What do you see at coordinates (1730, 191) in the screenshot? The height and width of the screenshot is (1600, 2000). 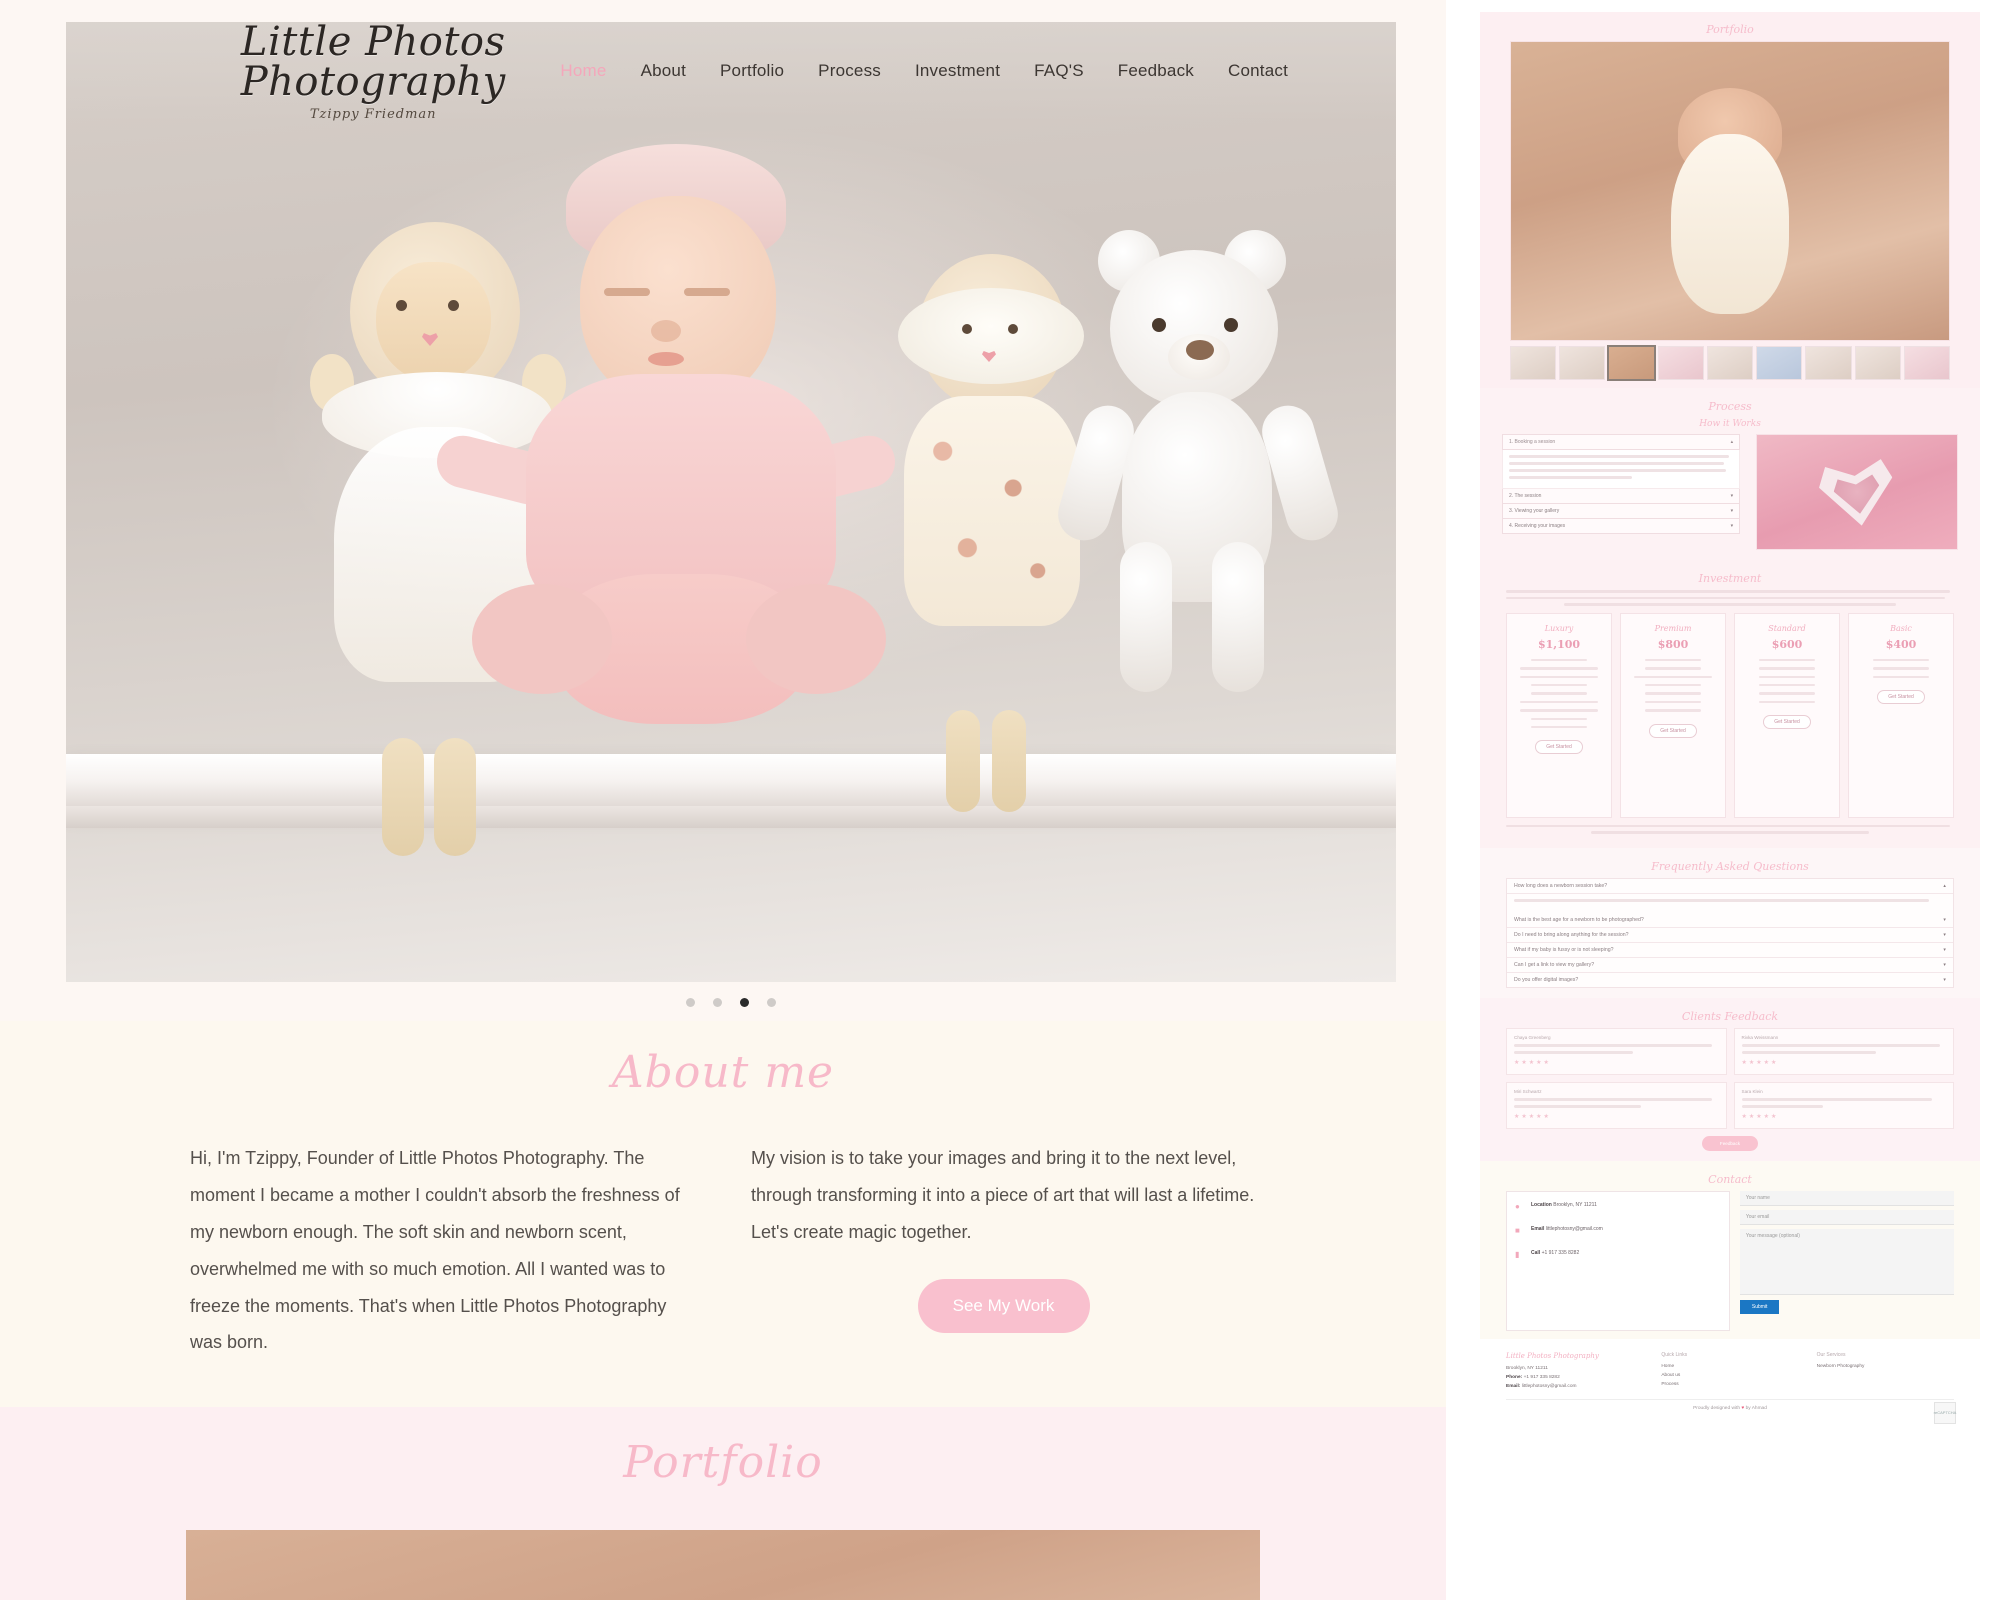 I see `overview-portfolio-main-image` at bounding box center [1730, 191].